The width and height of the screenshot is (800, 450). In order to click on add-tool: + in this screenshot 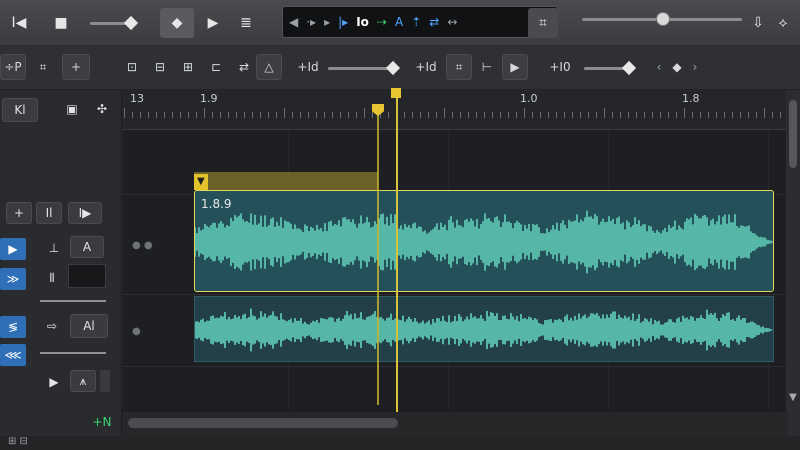, I will do `click(76, 67)`.